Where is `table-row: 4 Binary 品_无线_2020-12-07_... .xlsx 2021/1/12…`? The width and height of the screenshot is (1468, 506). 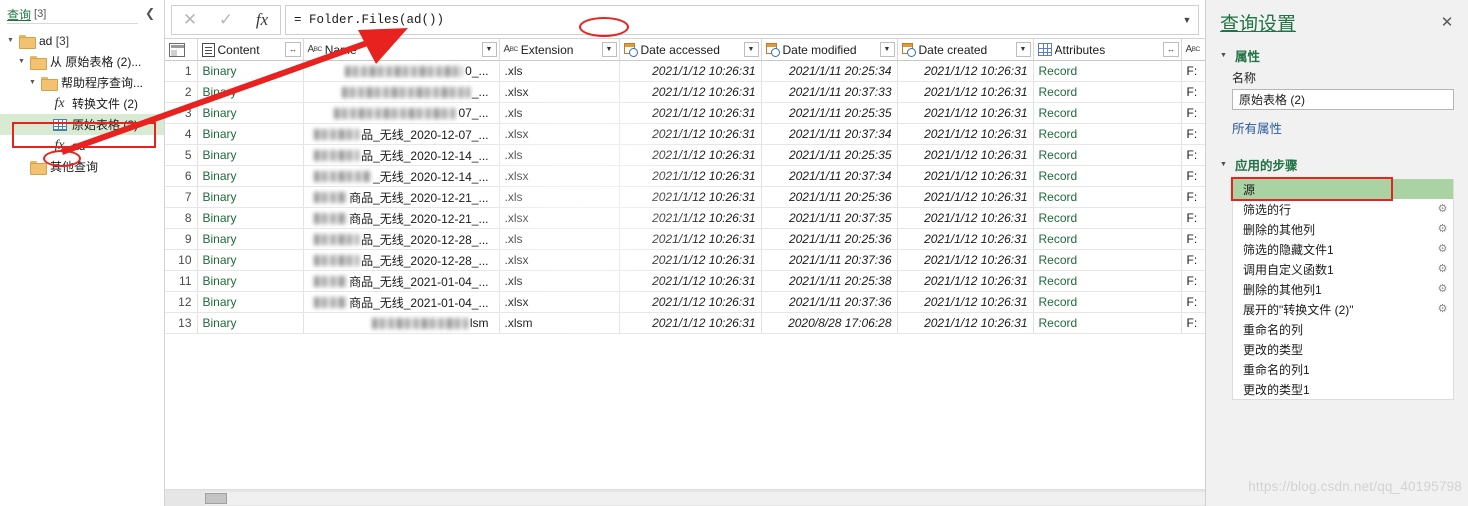 table-row: 4 Binary 品_无线_2020-12-07_... .xlsx 2021/1/12… is located at coordinates (685, 134).